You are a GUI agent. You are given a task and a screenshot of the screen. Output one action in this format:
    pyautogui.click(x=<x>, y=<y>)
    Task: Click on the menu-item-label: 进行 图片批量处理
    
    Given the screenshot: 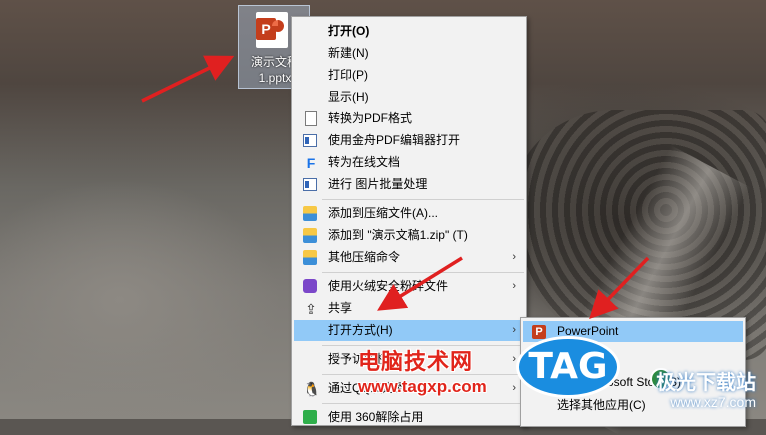 What is the action you would take?
    pyautogui.click(x=378, y=184)
    